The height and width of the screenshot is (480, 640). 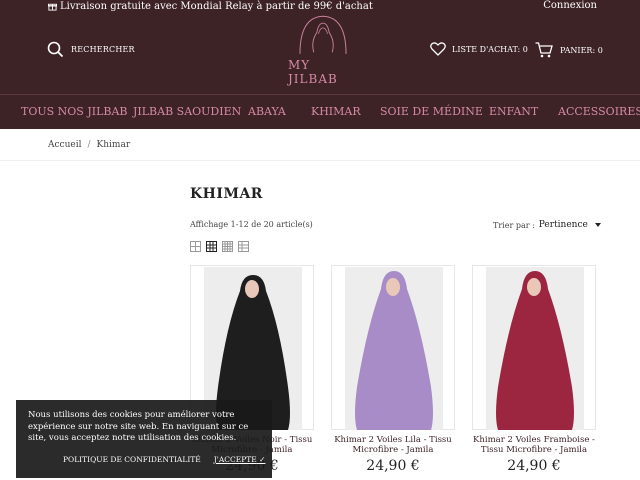 I want to click on product-count: Affichage 1-12 de 20 article(s), so click(x=251, y=224).